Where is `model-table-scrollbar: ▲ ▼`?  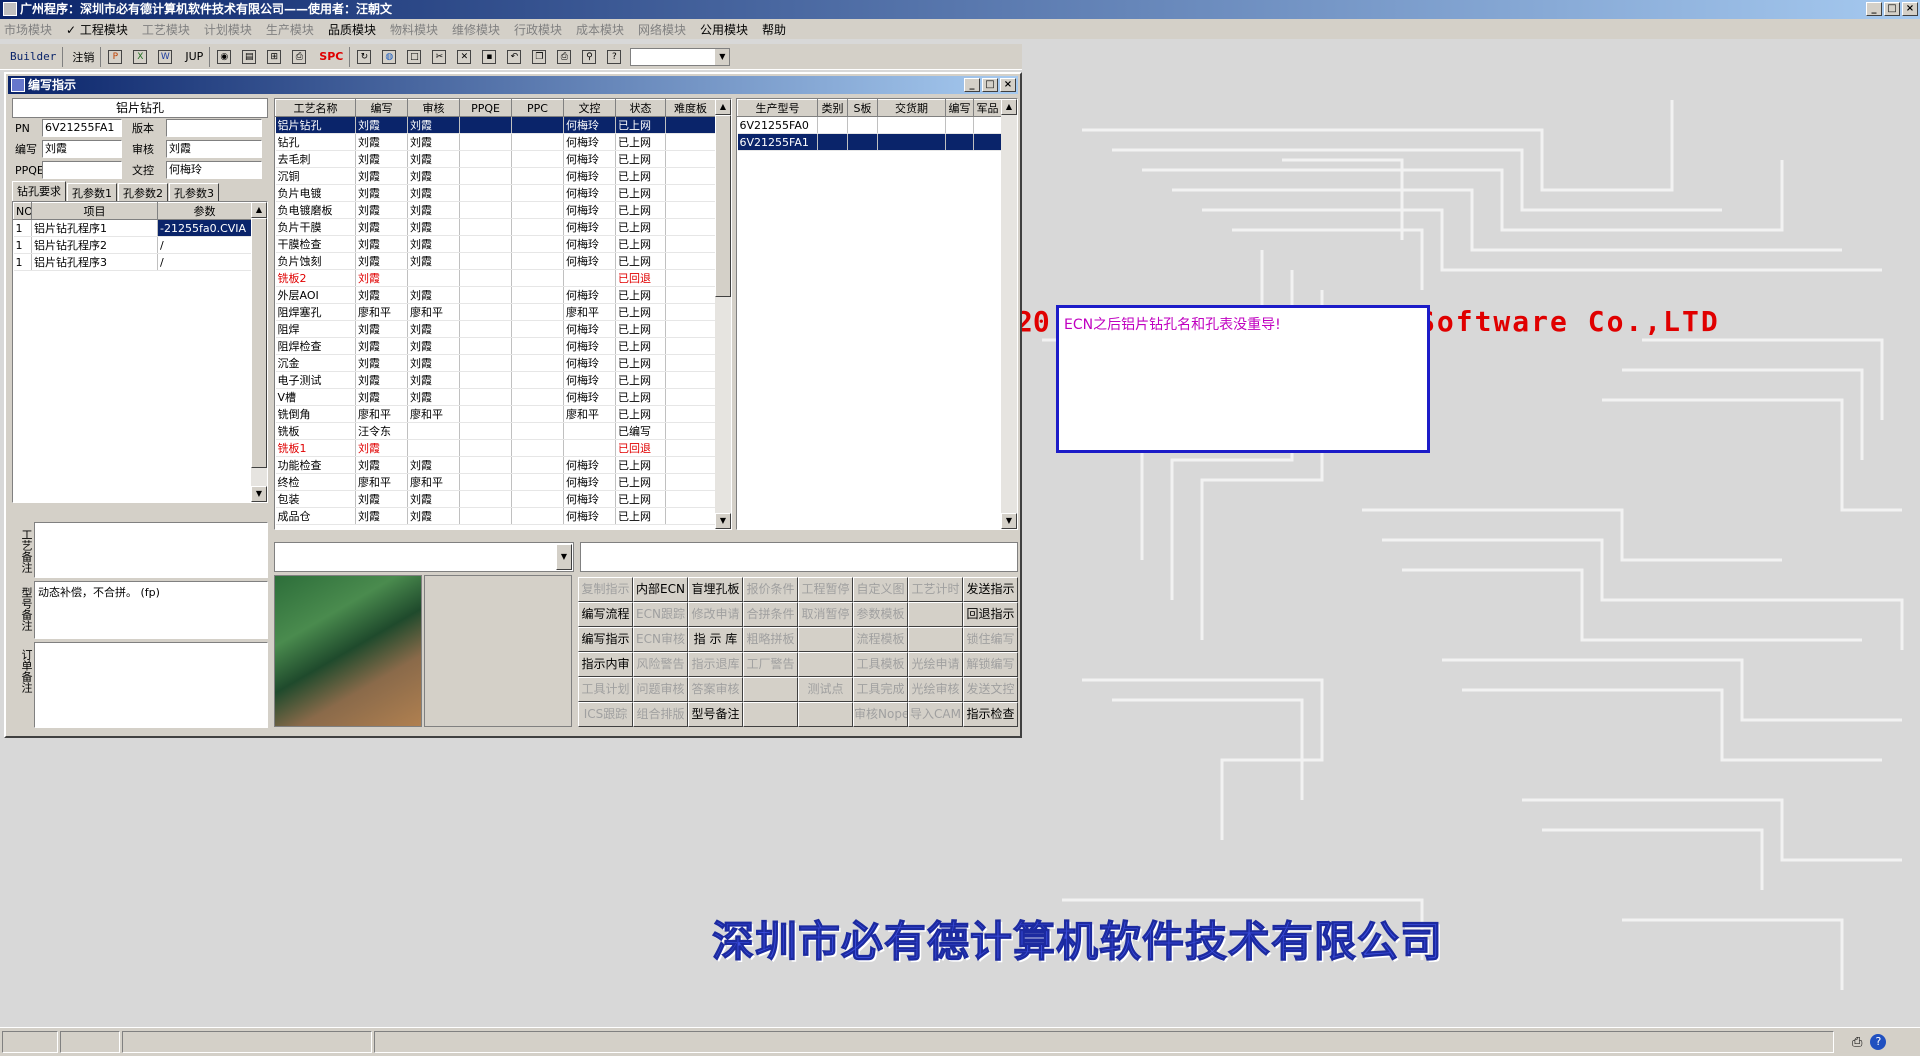
model-table-scrollbar: ▲ ▼ is located at coordinates (1009, 314).